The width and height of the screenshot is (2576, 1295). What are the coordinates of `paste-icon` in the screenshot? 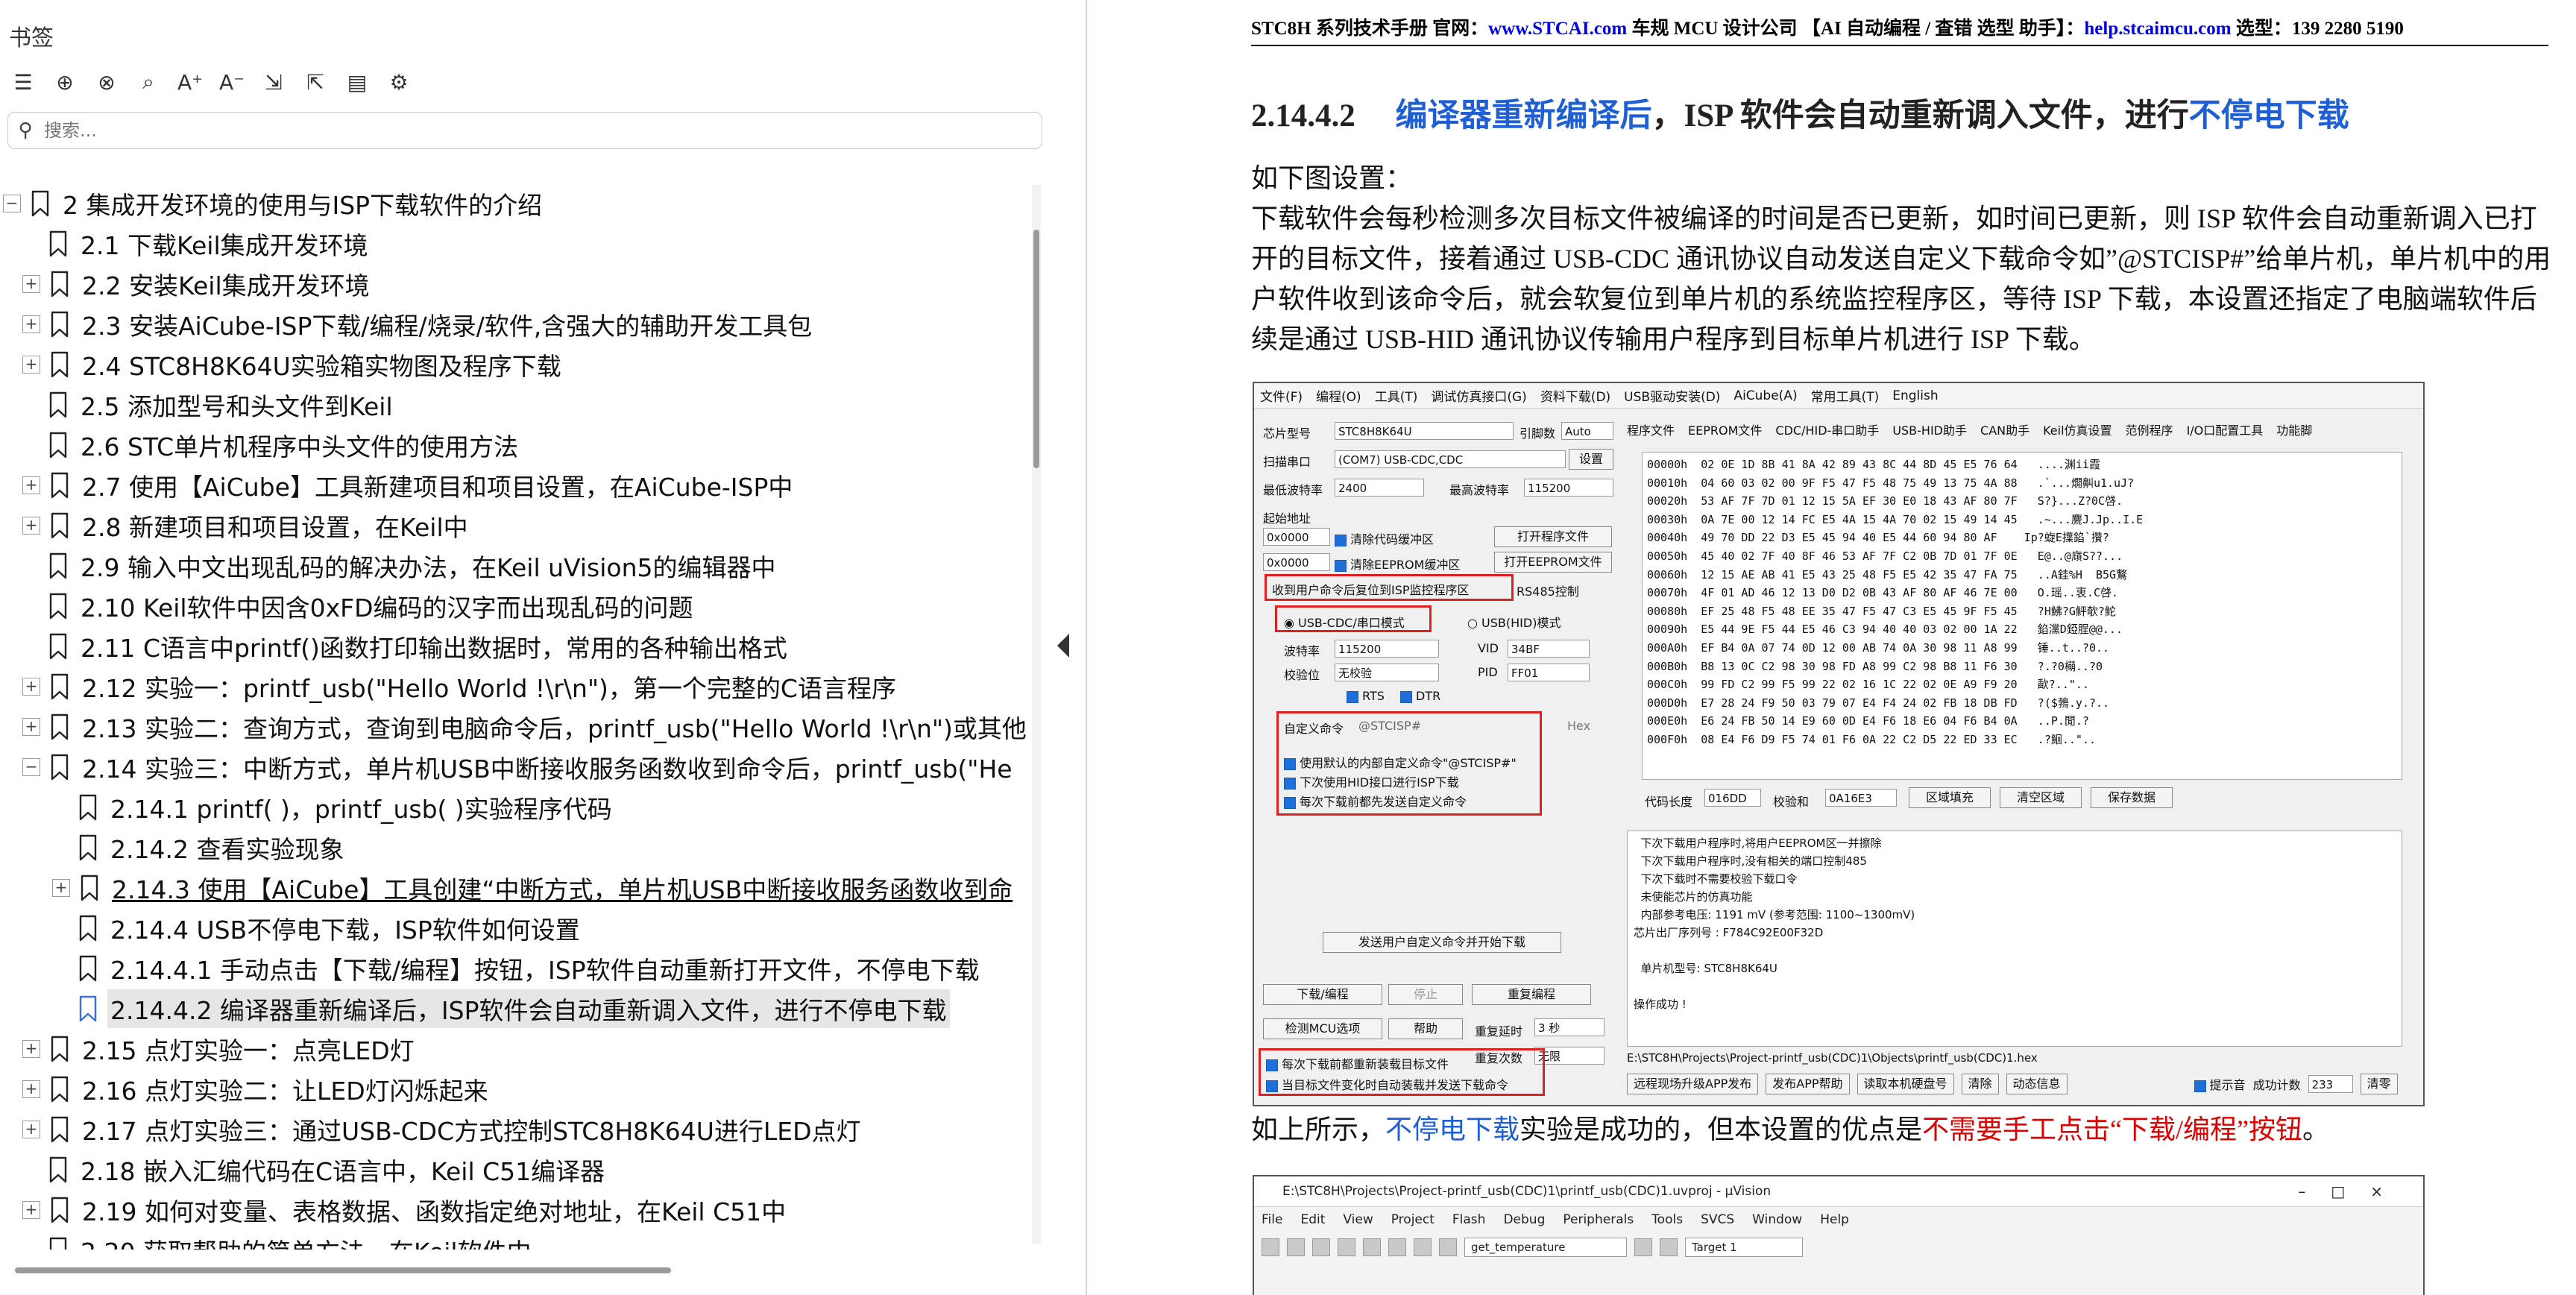 It's located at (1397, 1247).